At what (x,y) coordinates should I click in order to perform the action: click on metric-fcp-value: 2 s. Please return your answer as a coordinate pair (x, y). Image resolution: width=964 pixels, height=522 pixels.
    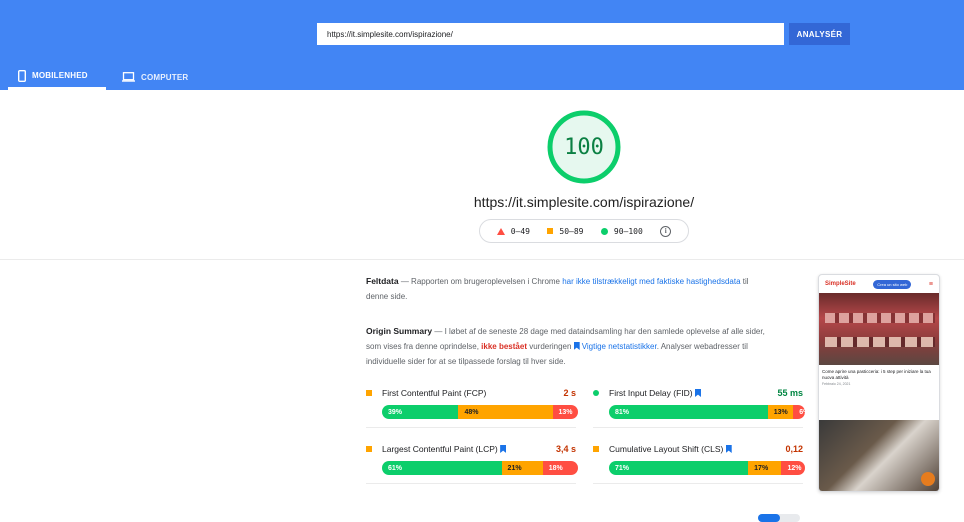
    Looking at the image, I should click on (569, 393).